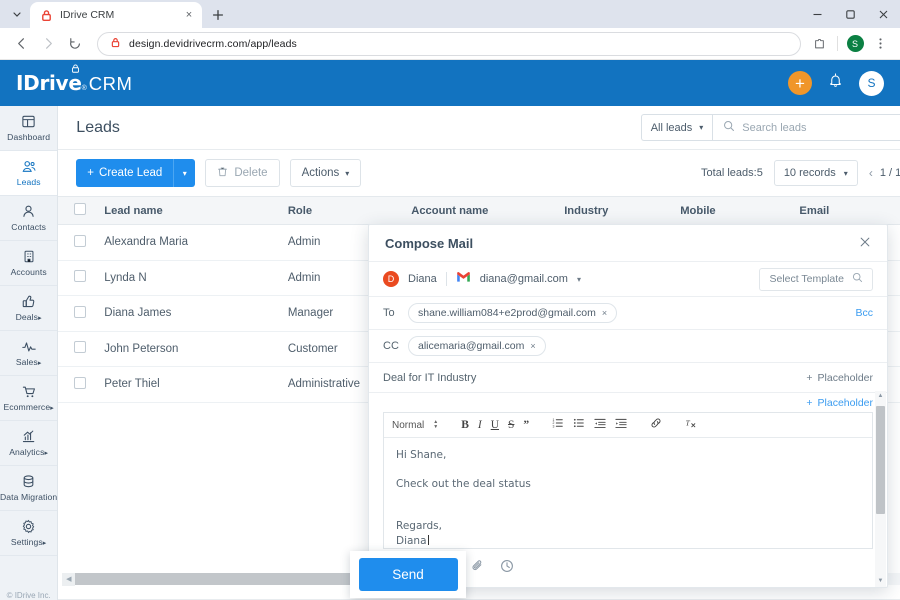  I want to click on text-style-select: Normal, so click(408, 425).